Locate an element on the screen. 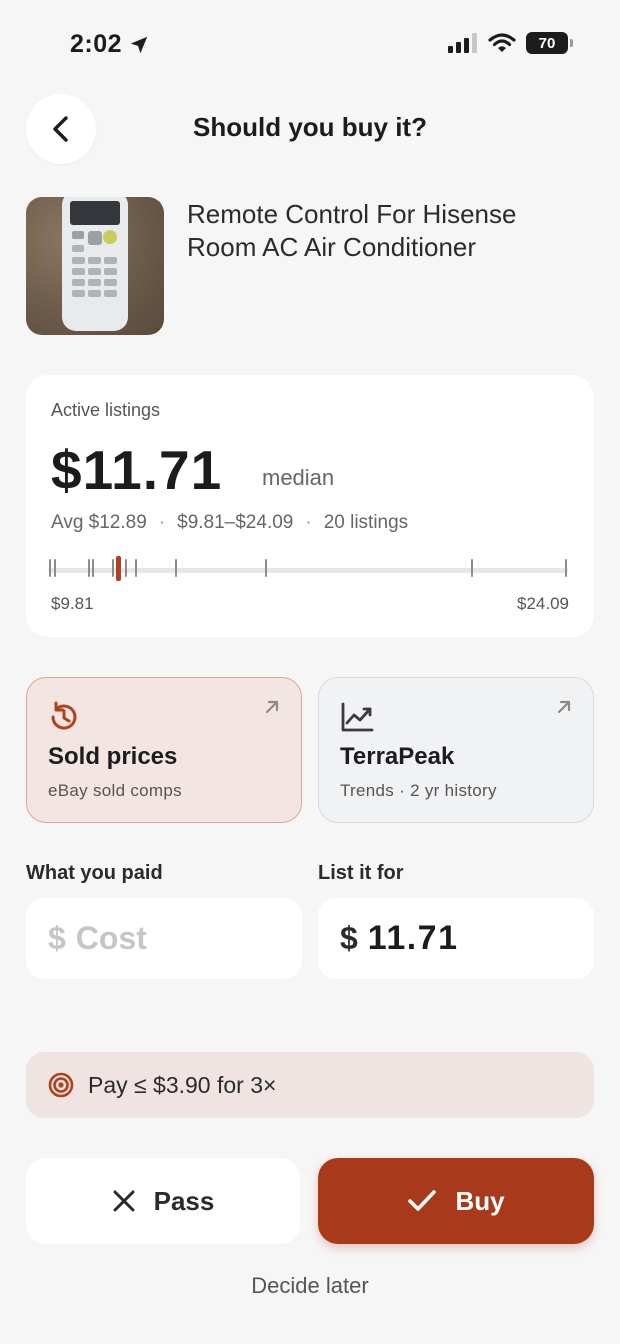  history-icon is located at coordinates (64, 715).